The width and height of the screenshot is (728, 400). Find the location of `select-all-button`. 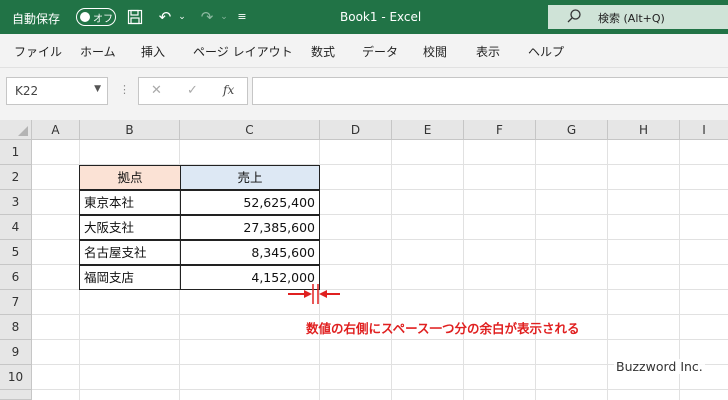

select-all-button is located at coordinates (16, 130).